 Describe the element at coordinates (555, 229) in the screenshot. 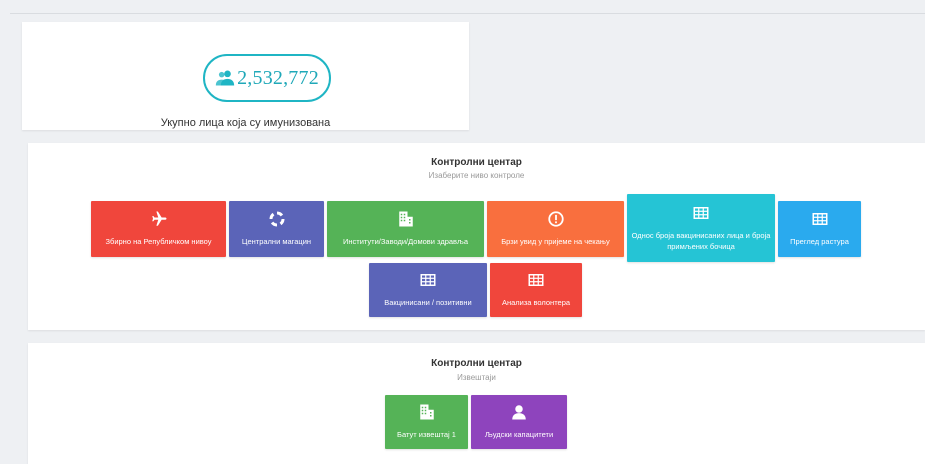

I see `tile-pending-receipts: Брзи увид у пријеме на чекању` at that location.